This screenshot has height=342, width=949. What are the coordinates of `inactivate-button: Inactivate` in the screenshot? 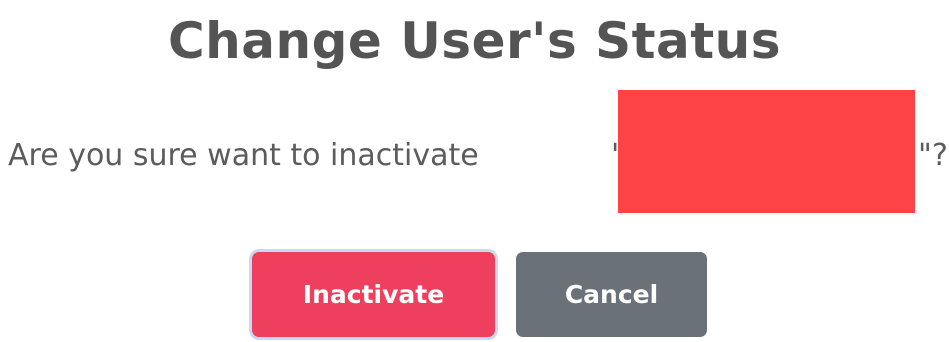 It's located at (373, 294).